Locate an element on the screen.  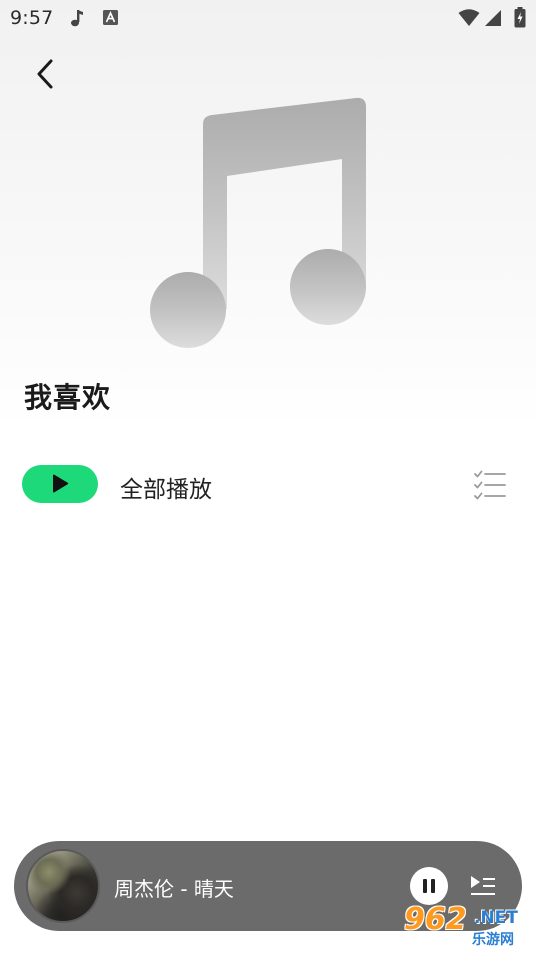
playlist-queue-button is located at coordinates (483, 886).